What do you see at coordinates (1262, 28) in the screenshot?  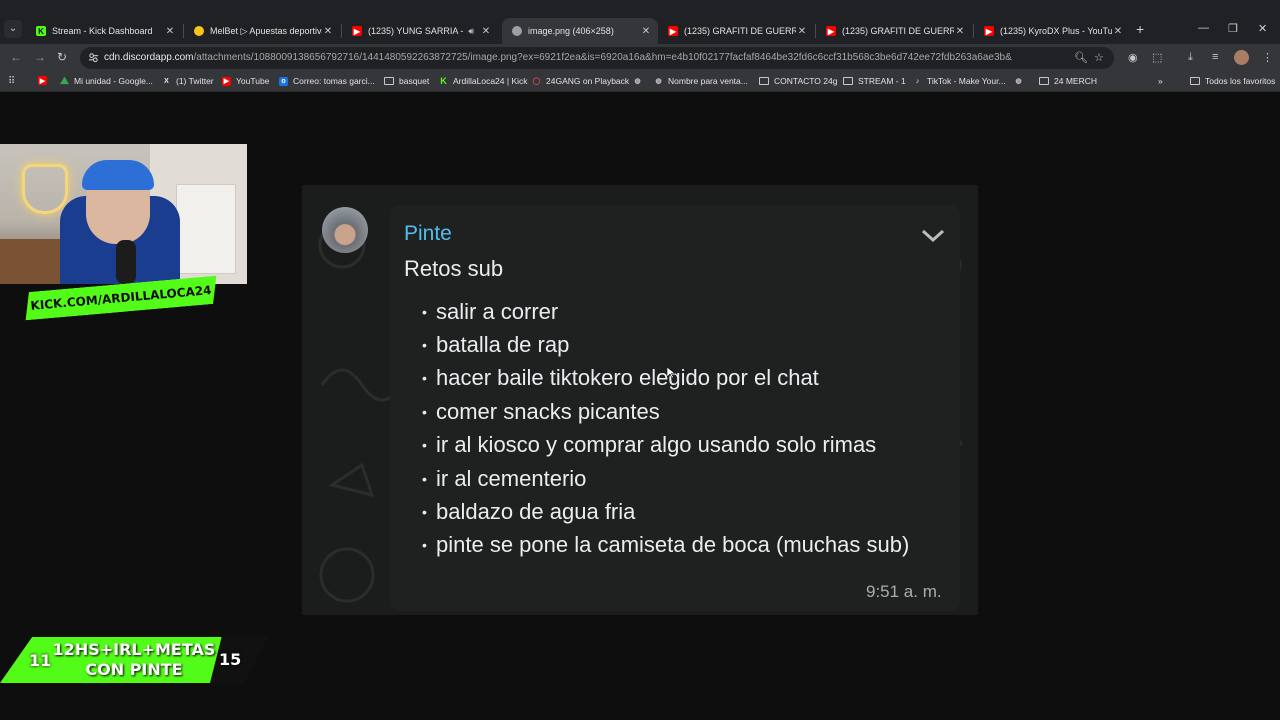 I see `close-window-button: ✕` at bounding box center [1262, 28].